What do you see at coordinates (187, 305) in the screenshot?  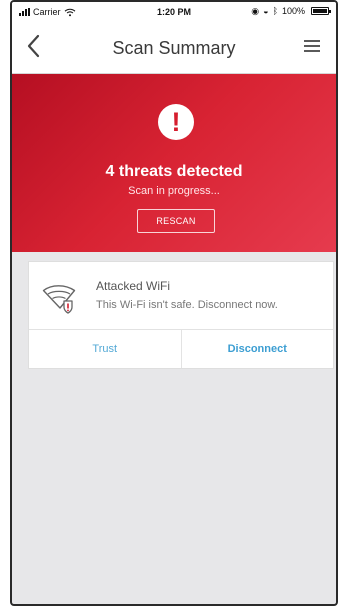 I see `threat-description: This Wi-Fi isn't safe. Disconnect now.` at bounding box center [187, 305].